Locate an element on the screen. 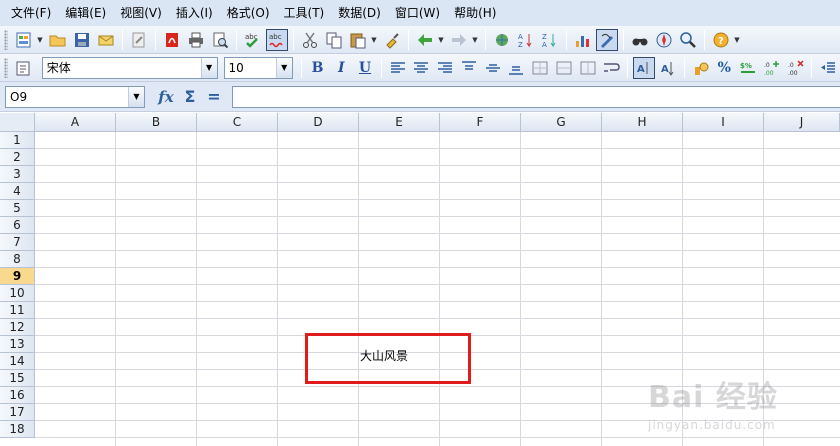 The width and height of the screenshot is (840, 446). row-header-9: 9 is located at coordinates (17, 276).